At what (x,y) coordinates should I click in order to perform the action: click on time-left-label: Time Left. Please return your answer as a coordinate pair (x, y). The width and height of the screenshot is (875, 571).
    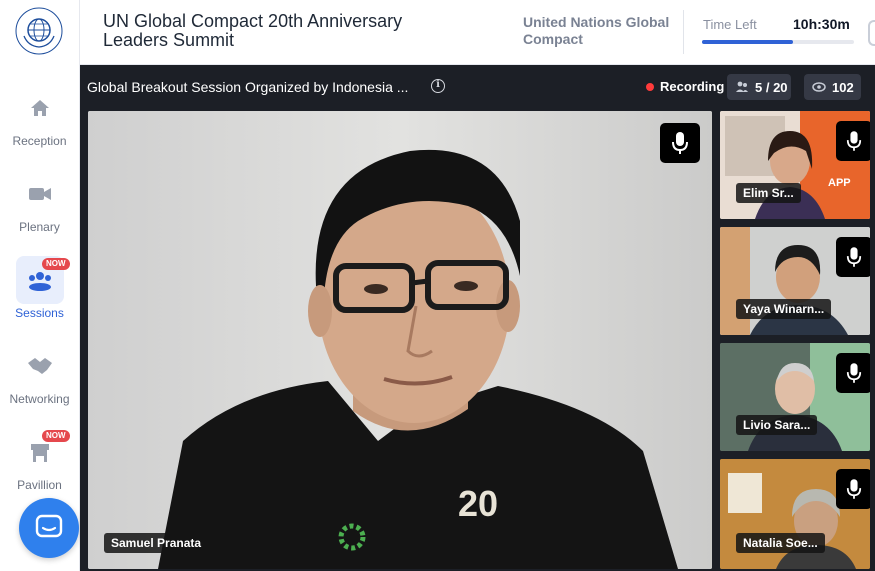
    Looking at the image, I should click on (730, 24).